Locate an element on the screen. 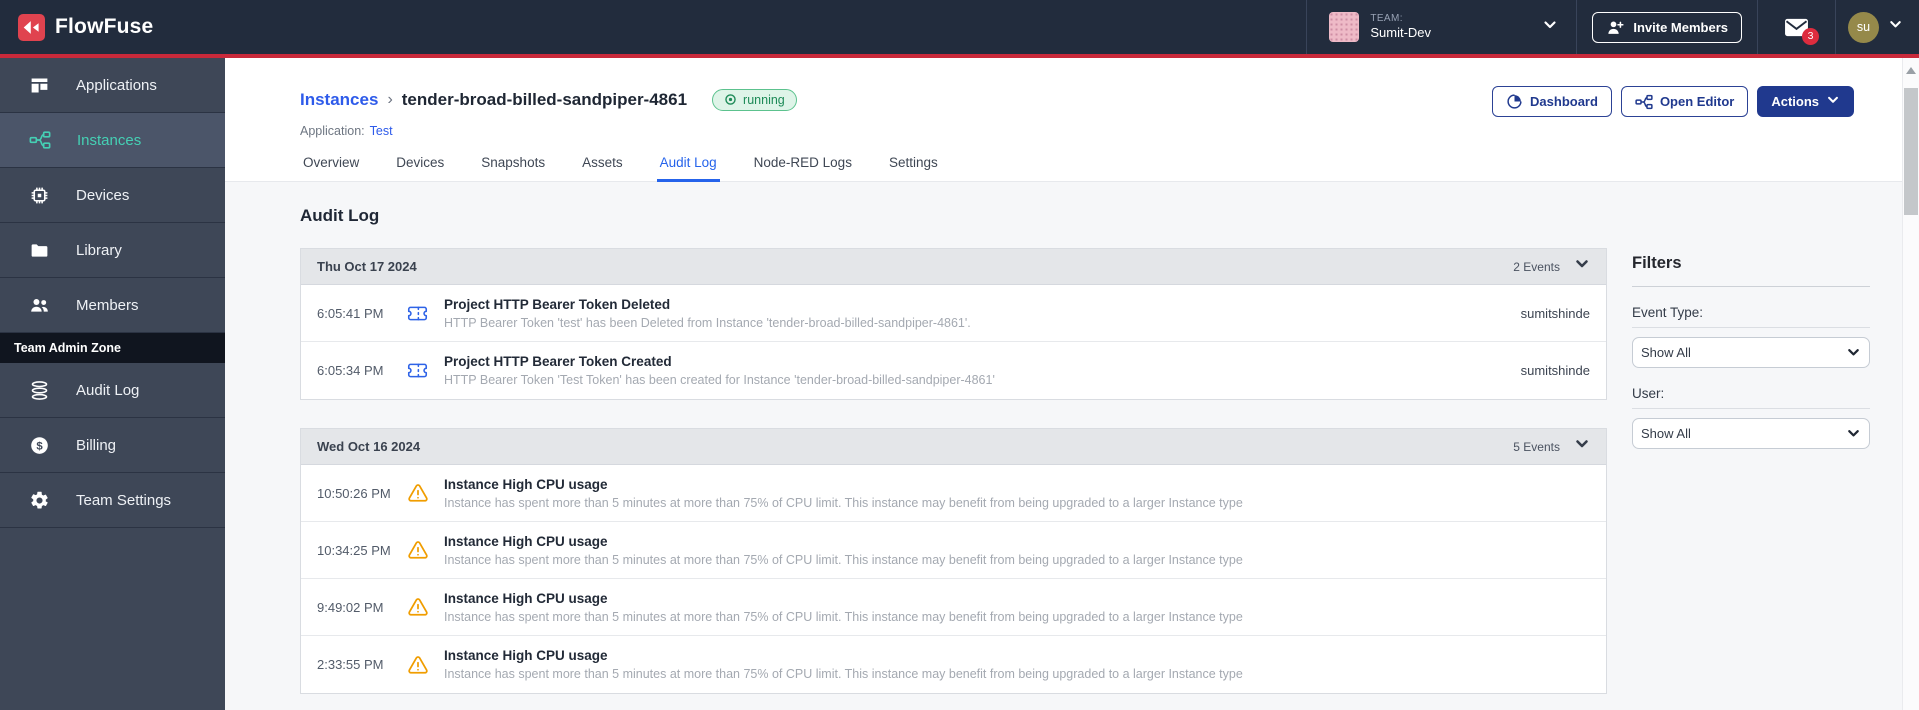 This screenshot has width=1919, height=710. group-event-count: 2 Events is located at coordinates (1536, 266).